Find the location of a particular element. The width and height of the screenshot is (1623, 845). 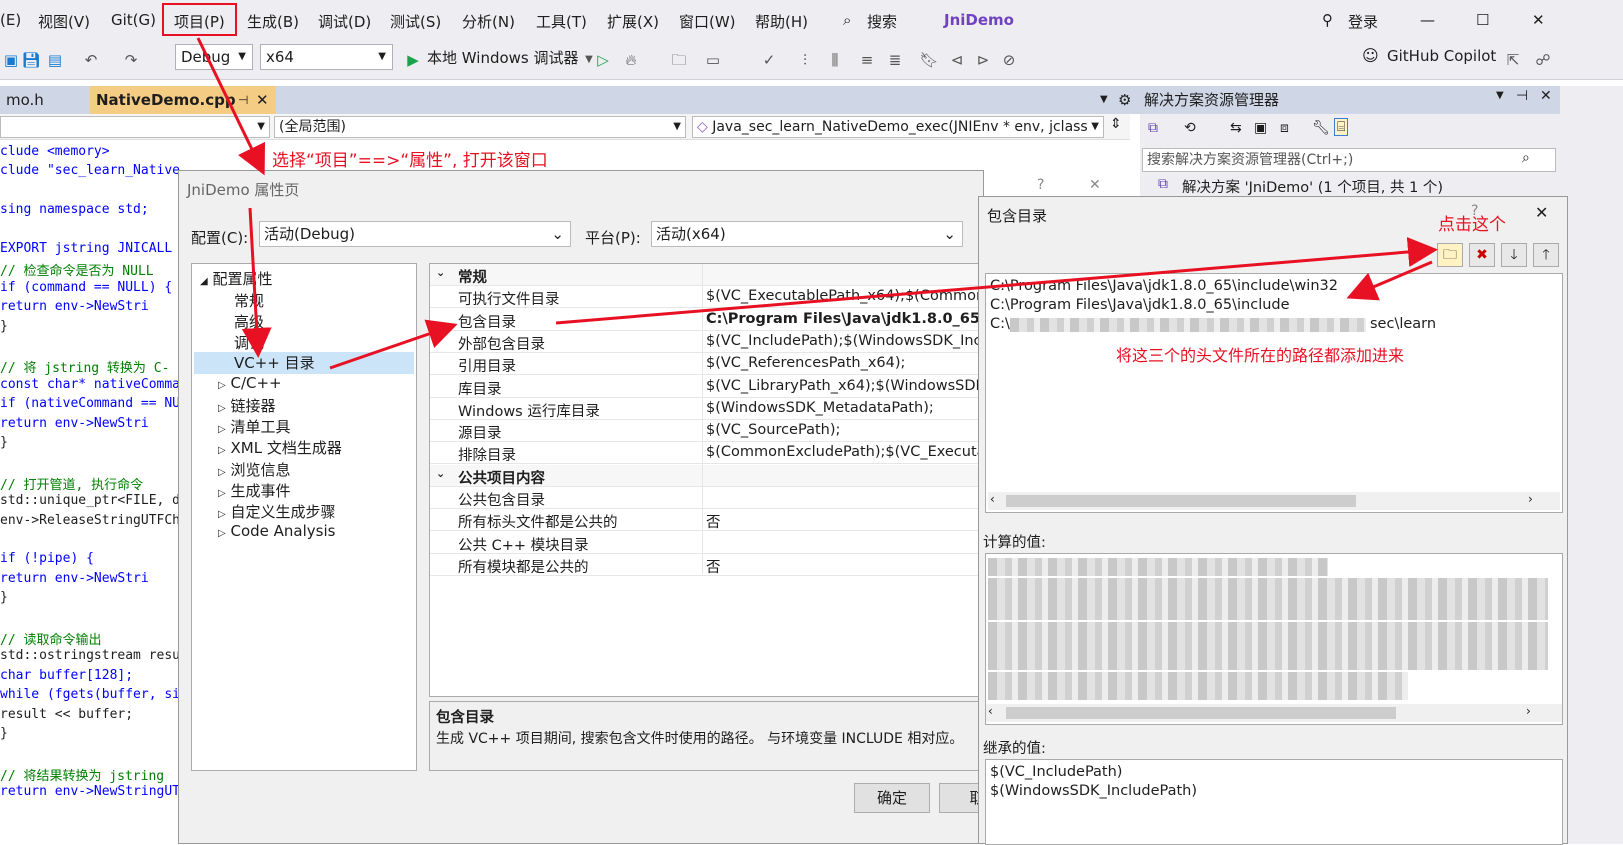

grid-row: 公共包含目录 is located at coordinates (709, 498).